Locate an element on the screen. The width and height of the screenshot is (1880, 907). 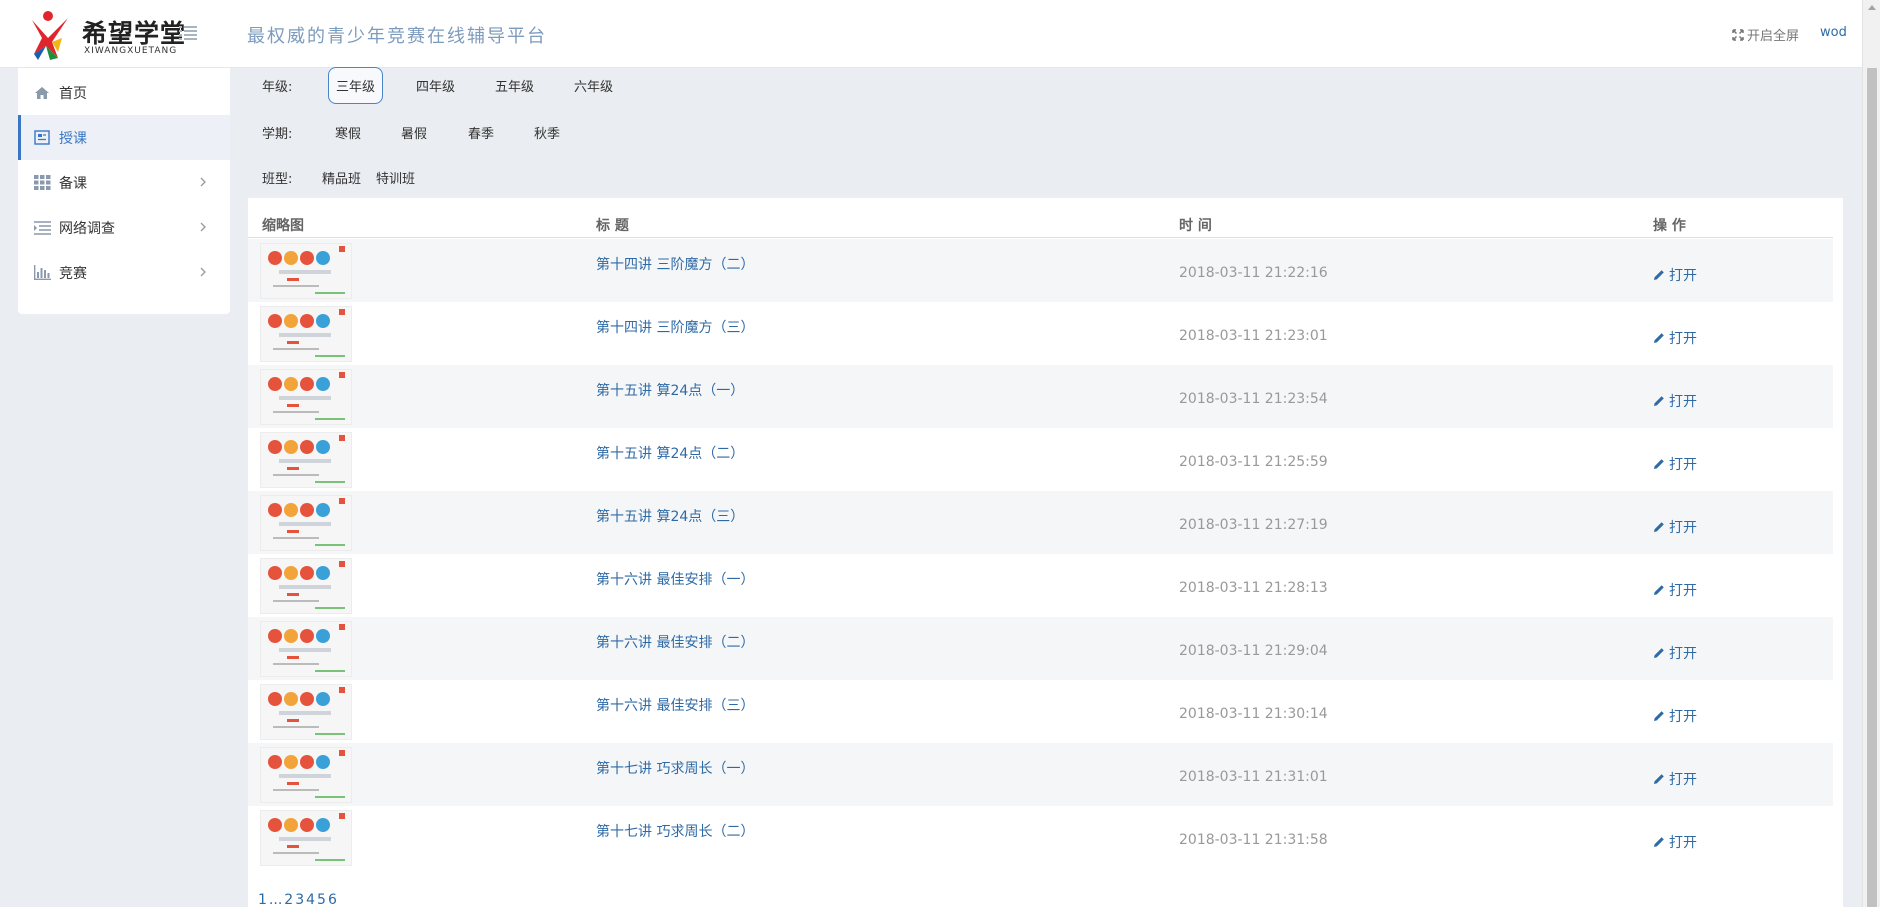
sidebar: 首页 授课 备课 网络调查 竞赛 is located at coordinates (124, 191).